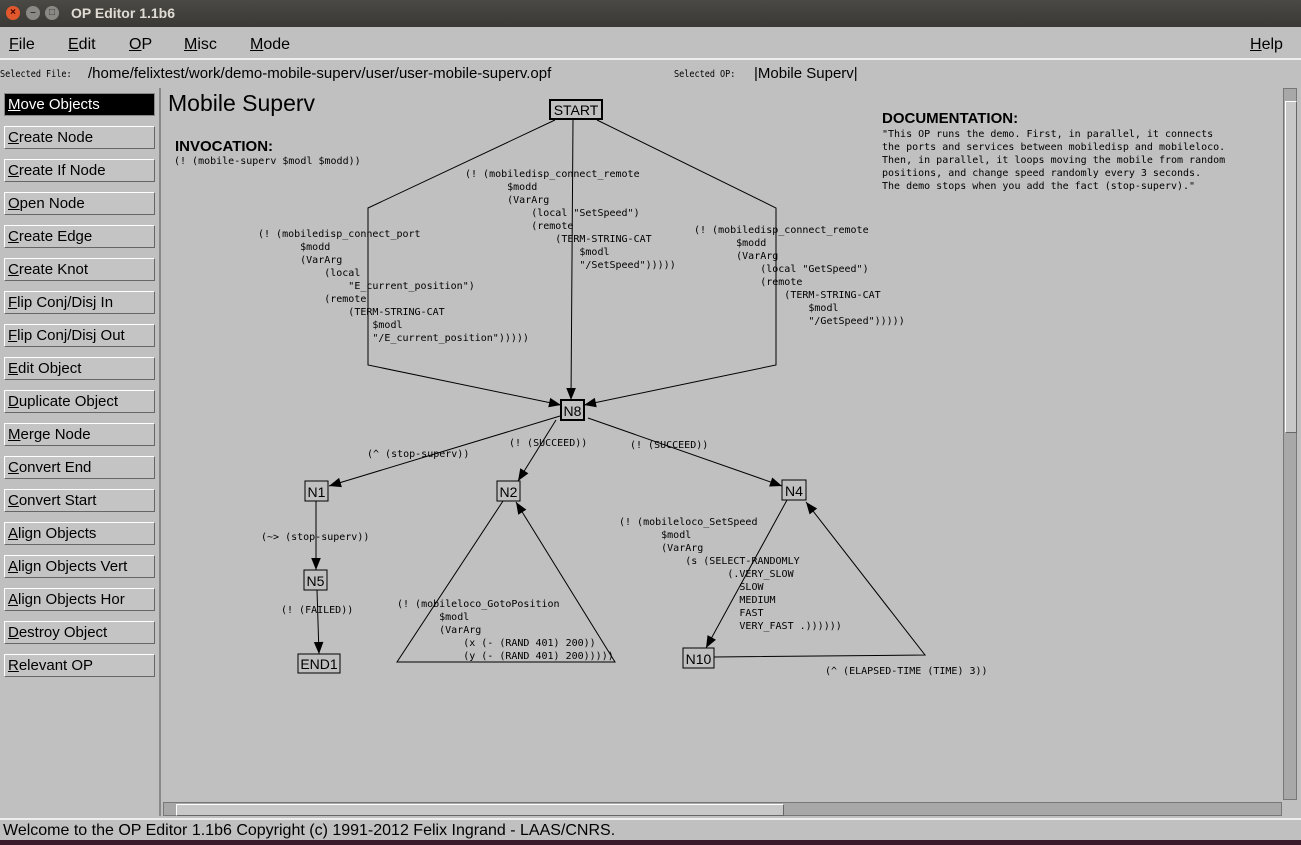 The image size is (1301, 845). I want to click on edge-label-setspeed: (s (SELECT-RANDOMLY, so click(709, 561).